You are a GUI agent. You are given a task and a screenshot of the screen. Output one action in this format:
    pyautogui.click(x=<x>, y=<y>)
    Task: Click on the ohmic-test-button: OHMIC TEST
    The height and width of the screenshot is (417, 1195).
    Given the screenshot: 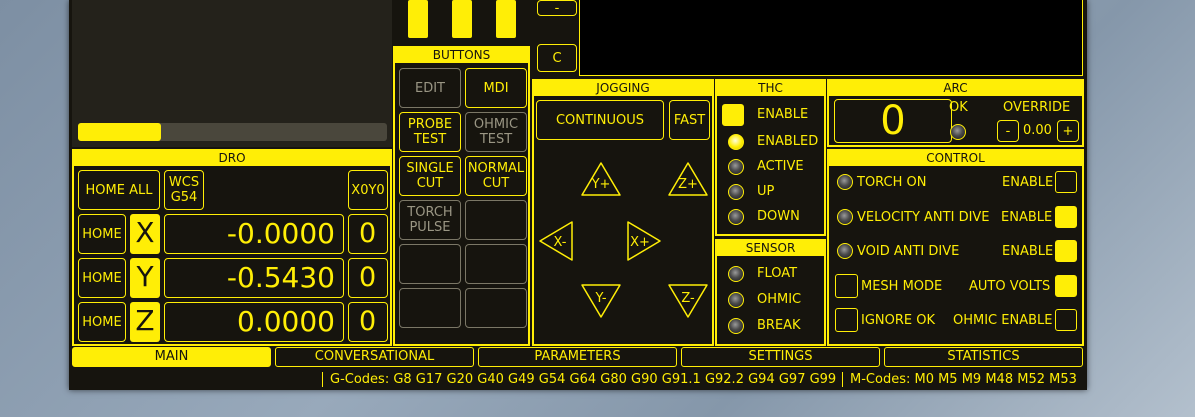 What is the action you would take?
    pyautogui.click(x=496, y=132)
    